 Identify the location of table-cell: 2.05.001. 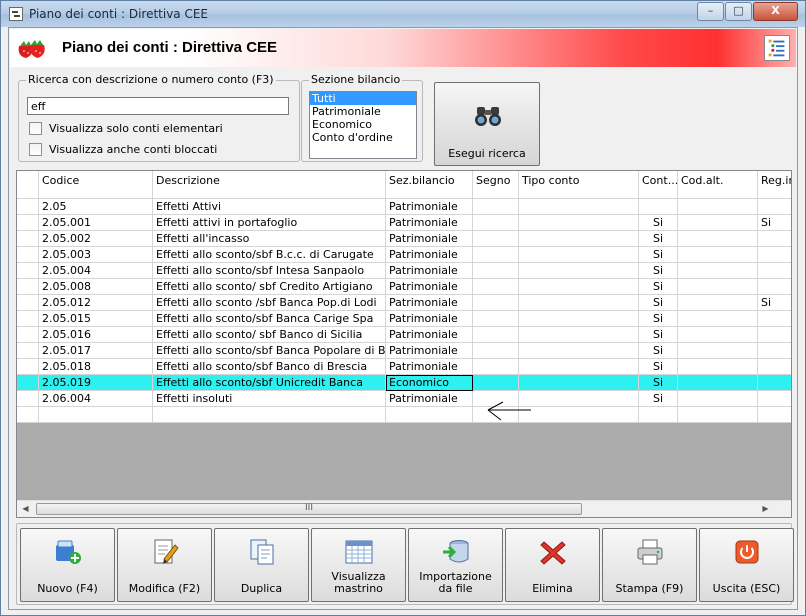
(96, 223).